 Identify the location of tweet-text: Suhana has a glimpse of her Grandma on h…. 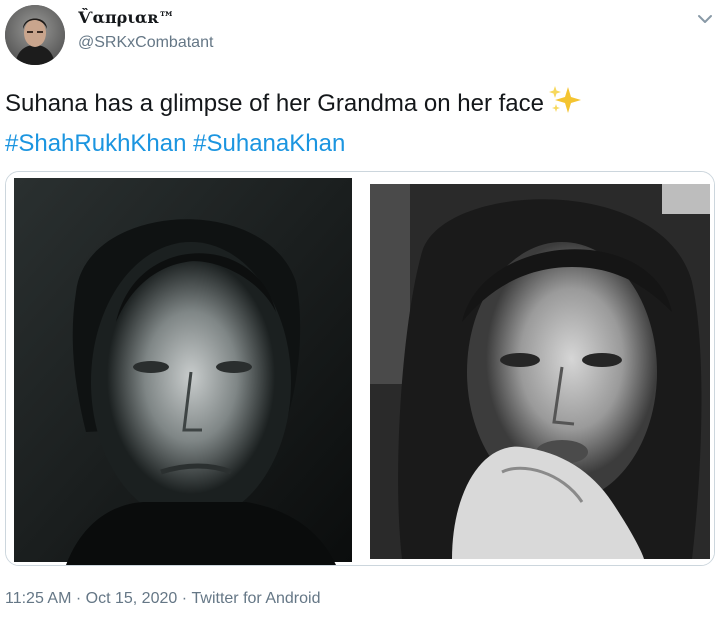
(360, 123).